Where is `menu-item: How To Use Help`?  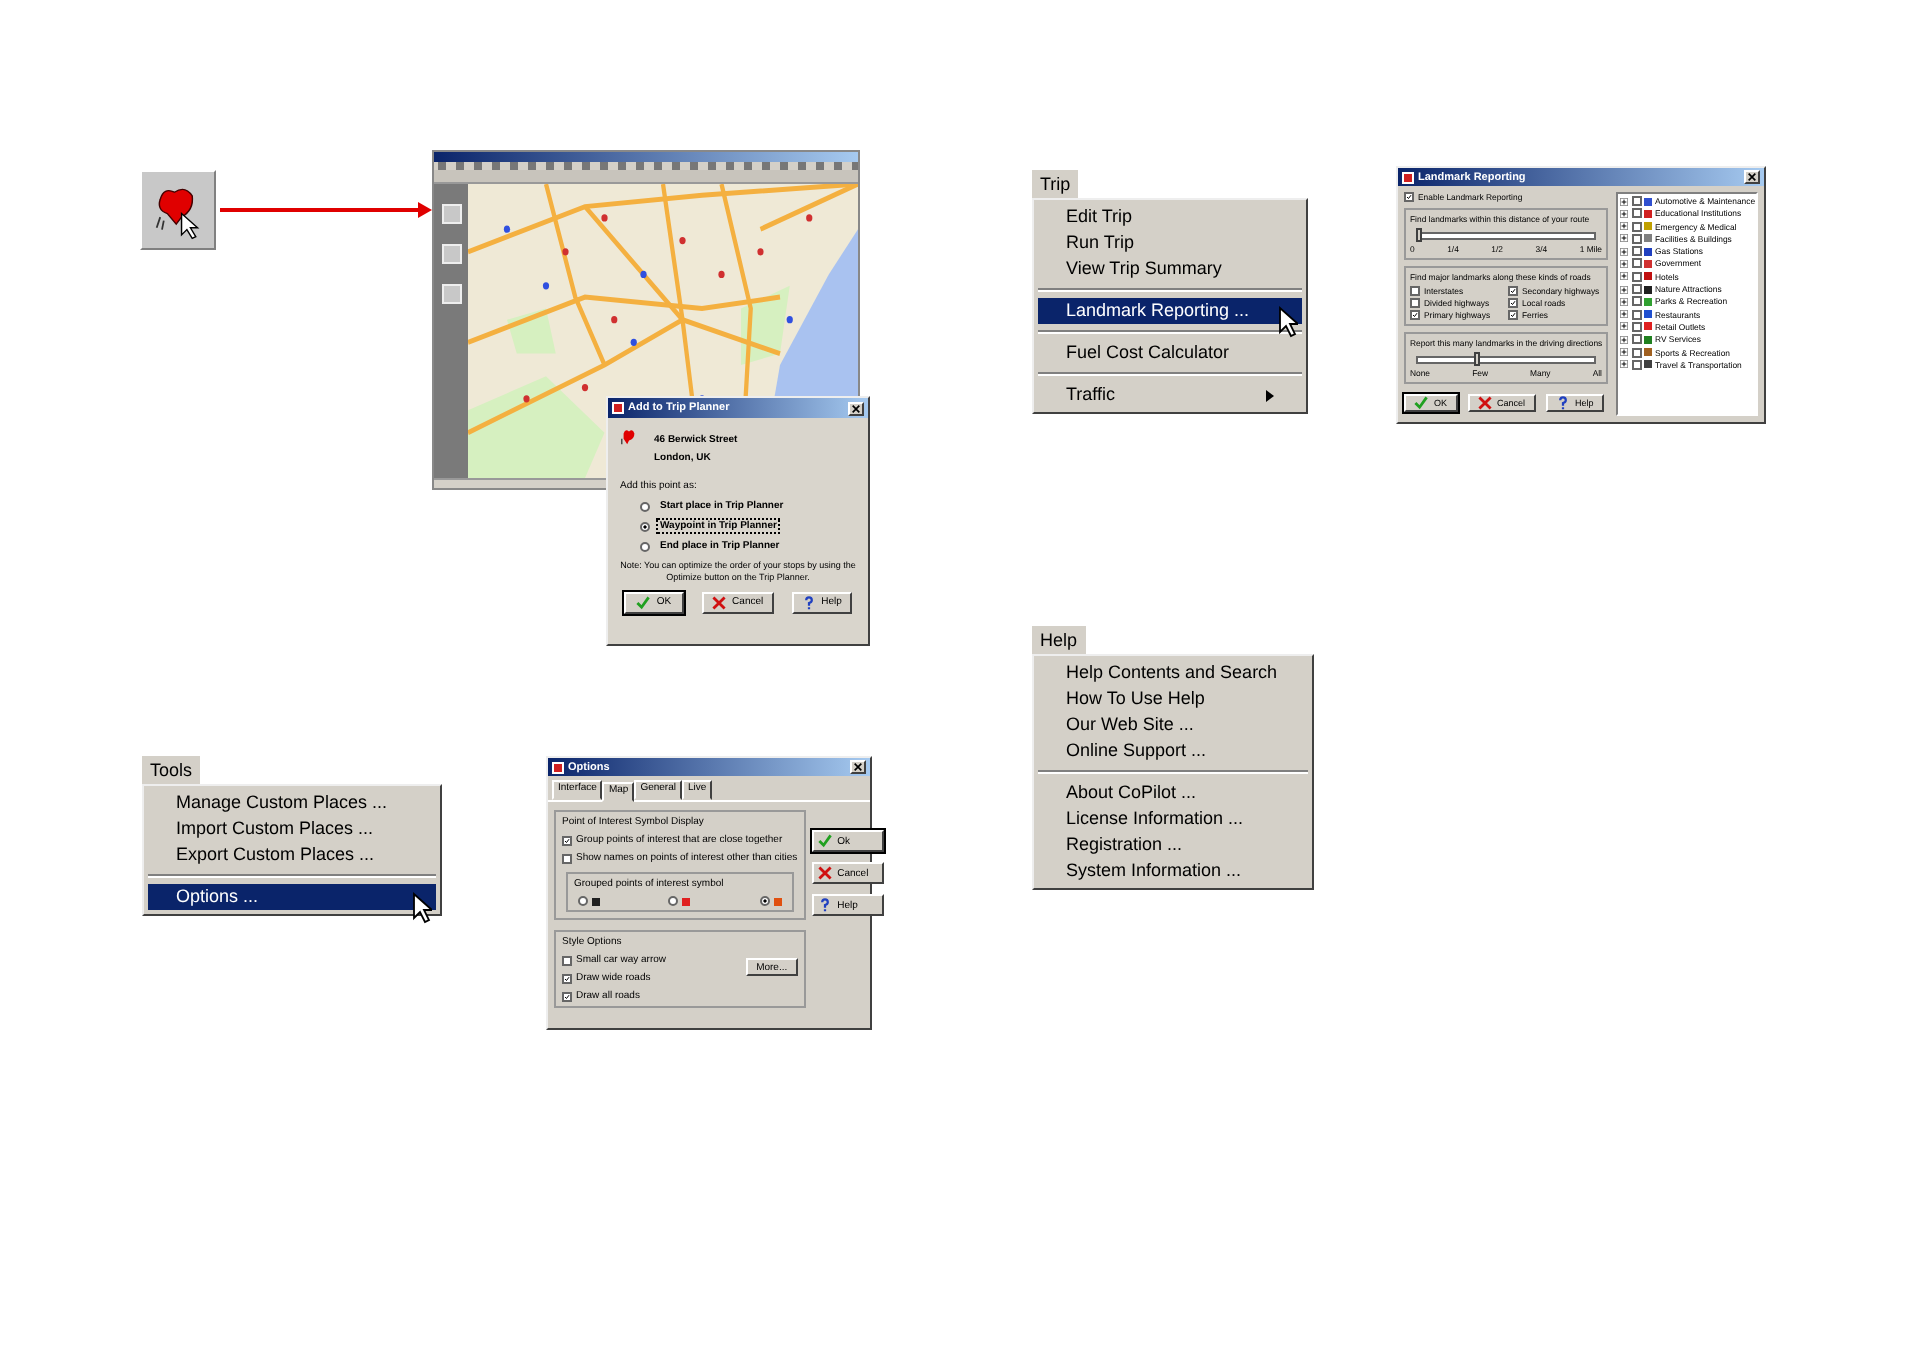 menu-item: How To Use Help is located at coordinates (1173, 699).